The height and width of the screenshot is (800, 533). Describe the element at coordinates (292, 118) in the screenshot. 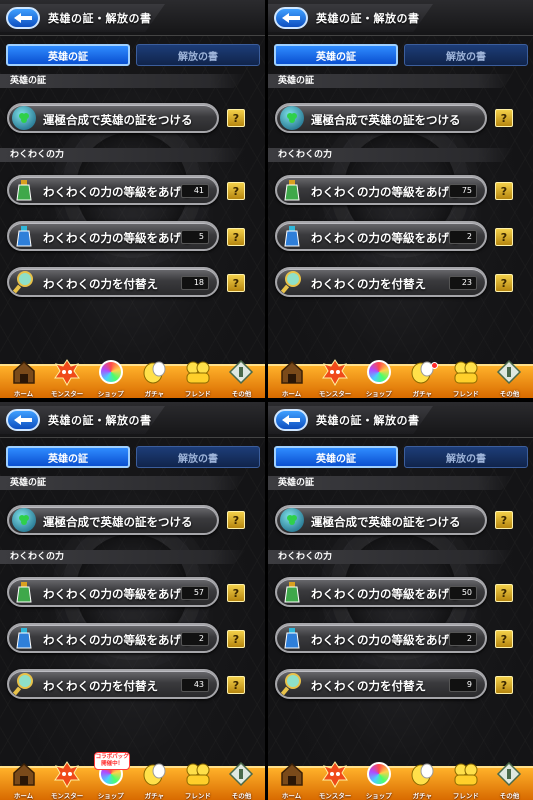

I see `clover-orb-icon` at that location.